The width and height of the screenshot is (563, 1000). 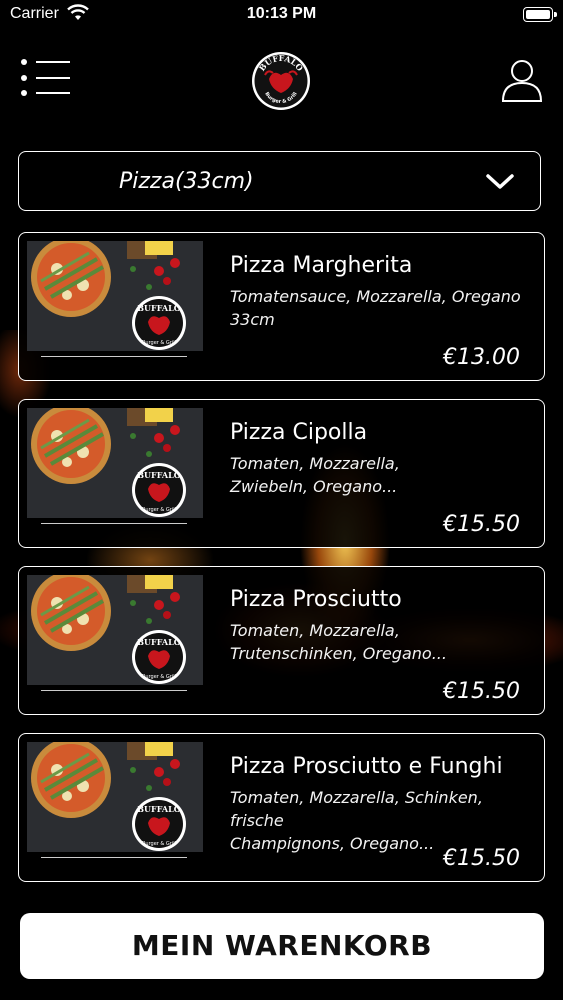 I want to click on battery-icon, so click(x=540, y=14).